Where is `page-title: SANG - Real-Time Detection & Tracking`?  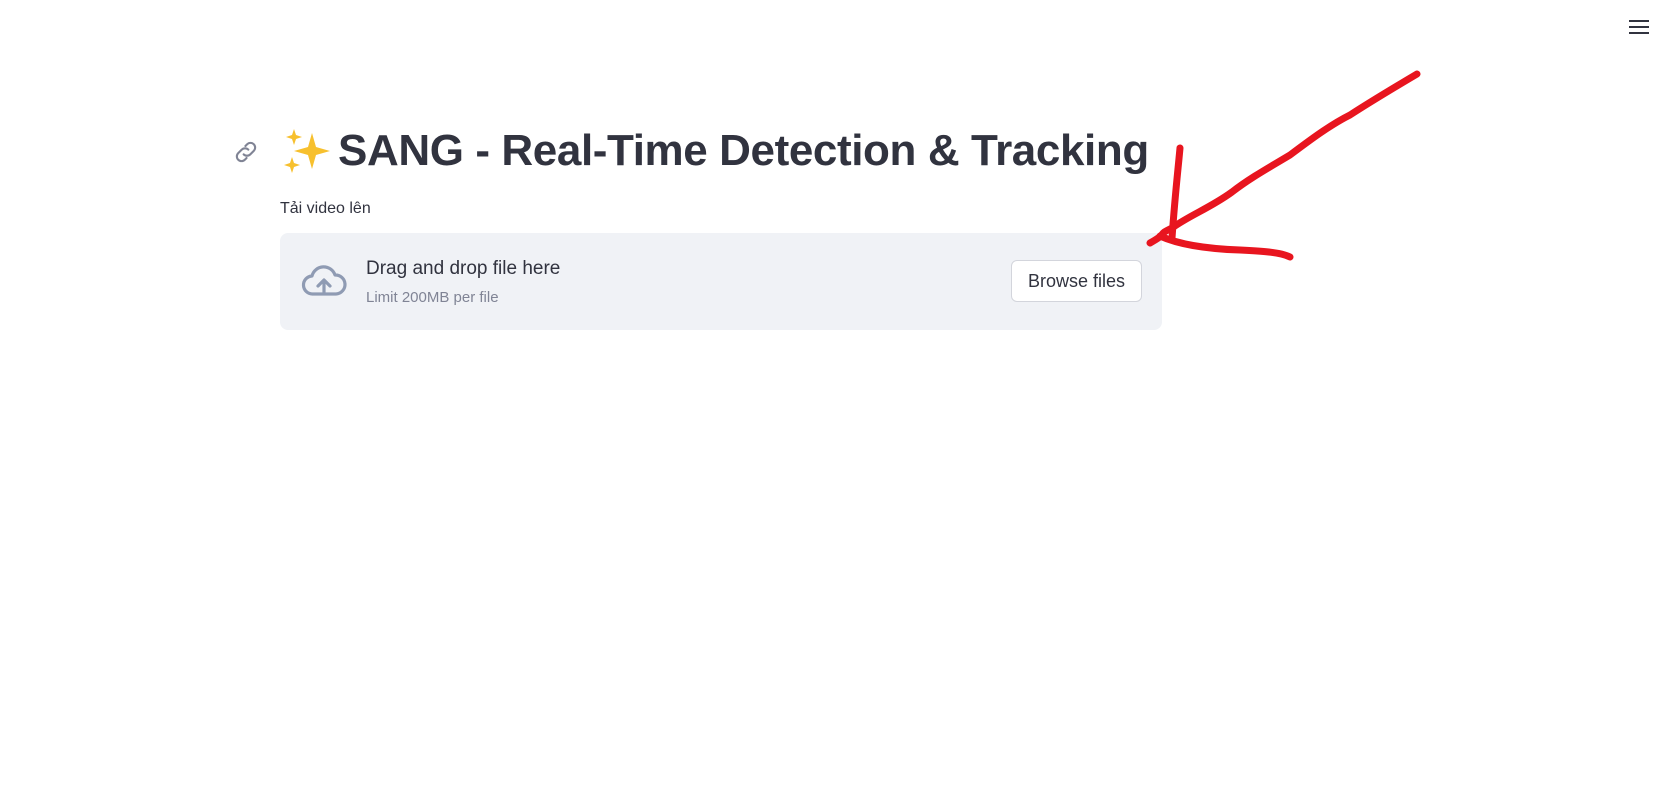 page-title: SANG - Real-Time Detection & Tracking is located at coordinates (714, 151).